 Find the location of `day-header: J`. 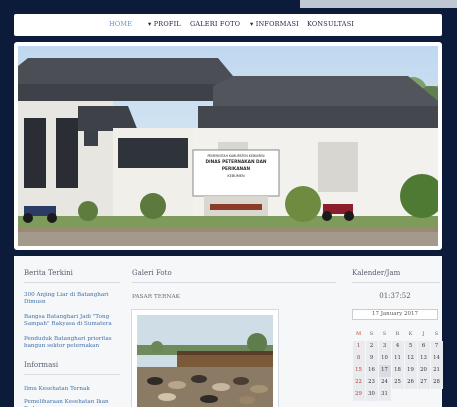

day-header: J is located at coordinates (423, 334).